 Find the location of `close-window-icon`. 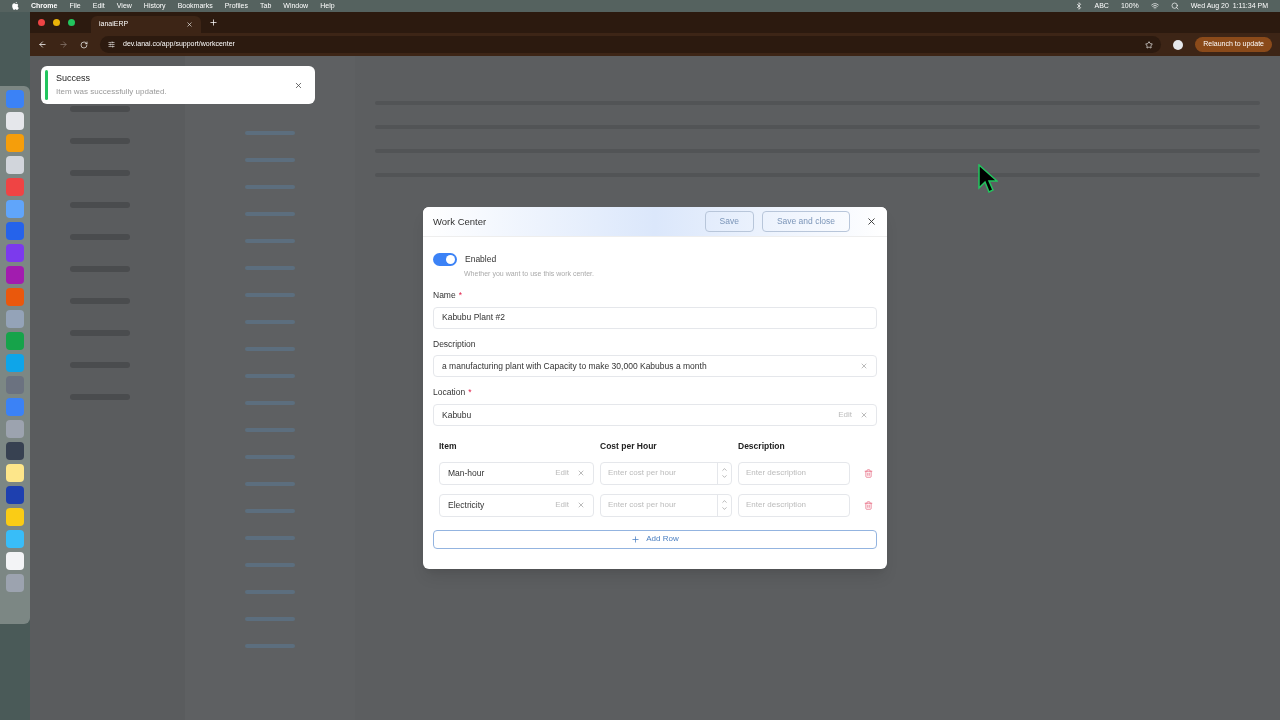

close-window-icon is located at coordinates (41, 22).